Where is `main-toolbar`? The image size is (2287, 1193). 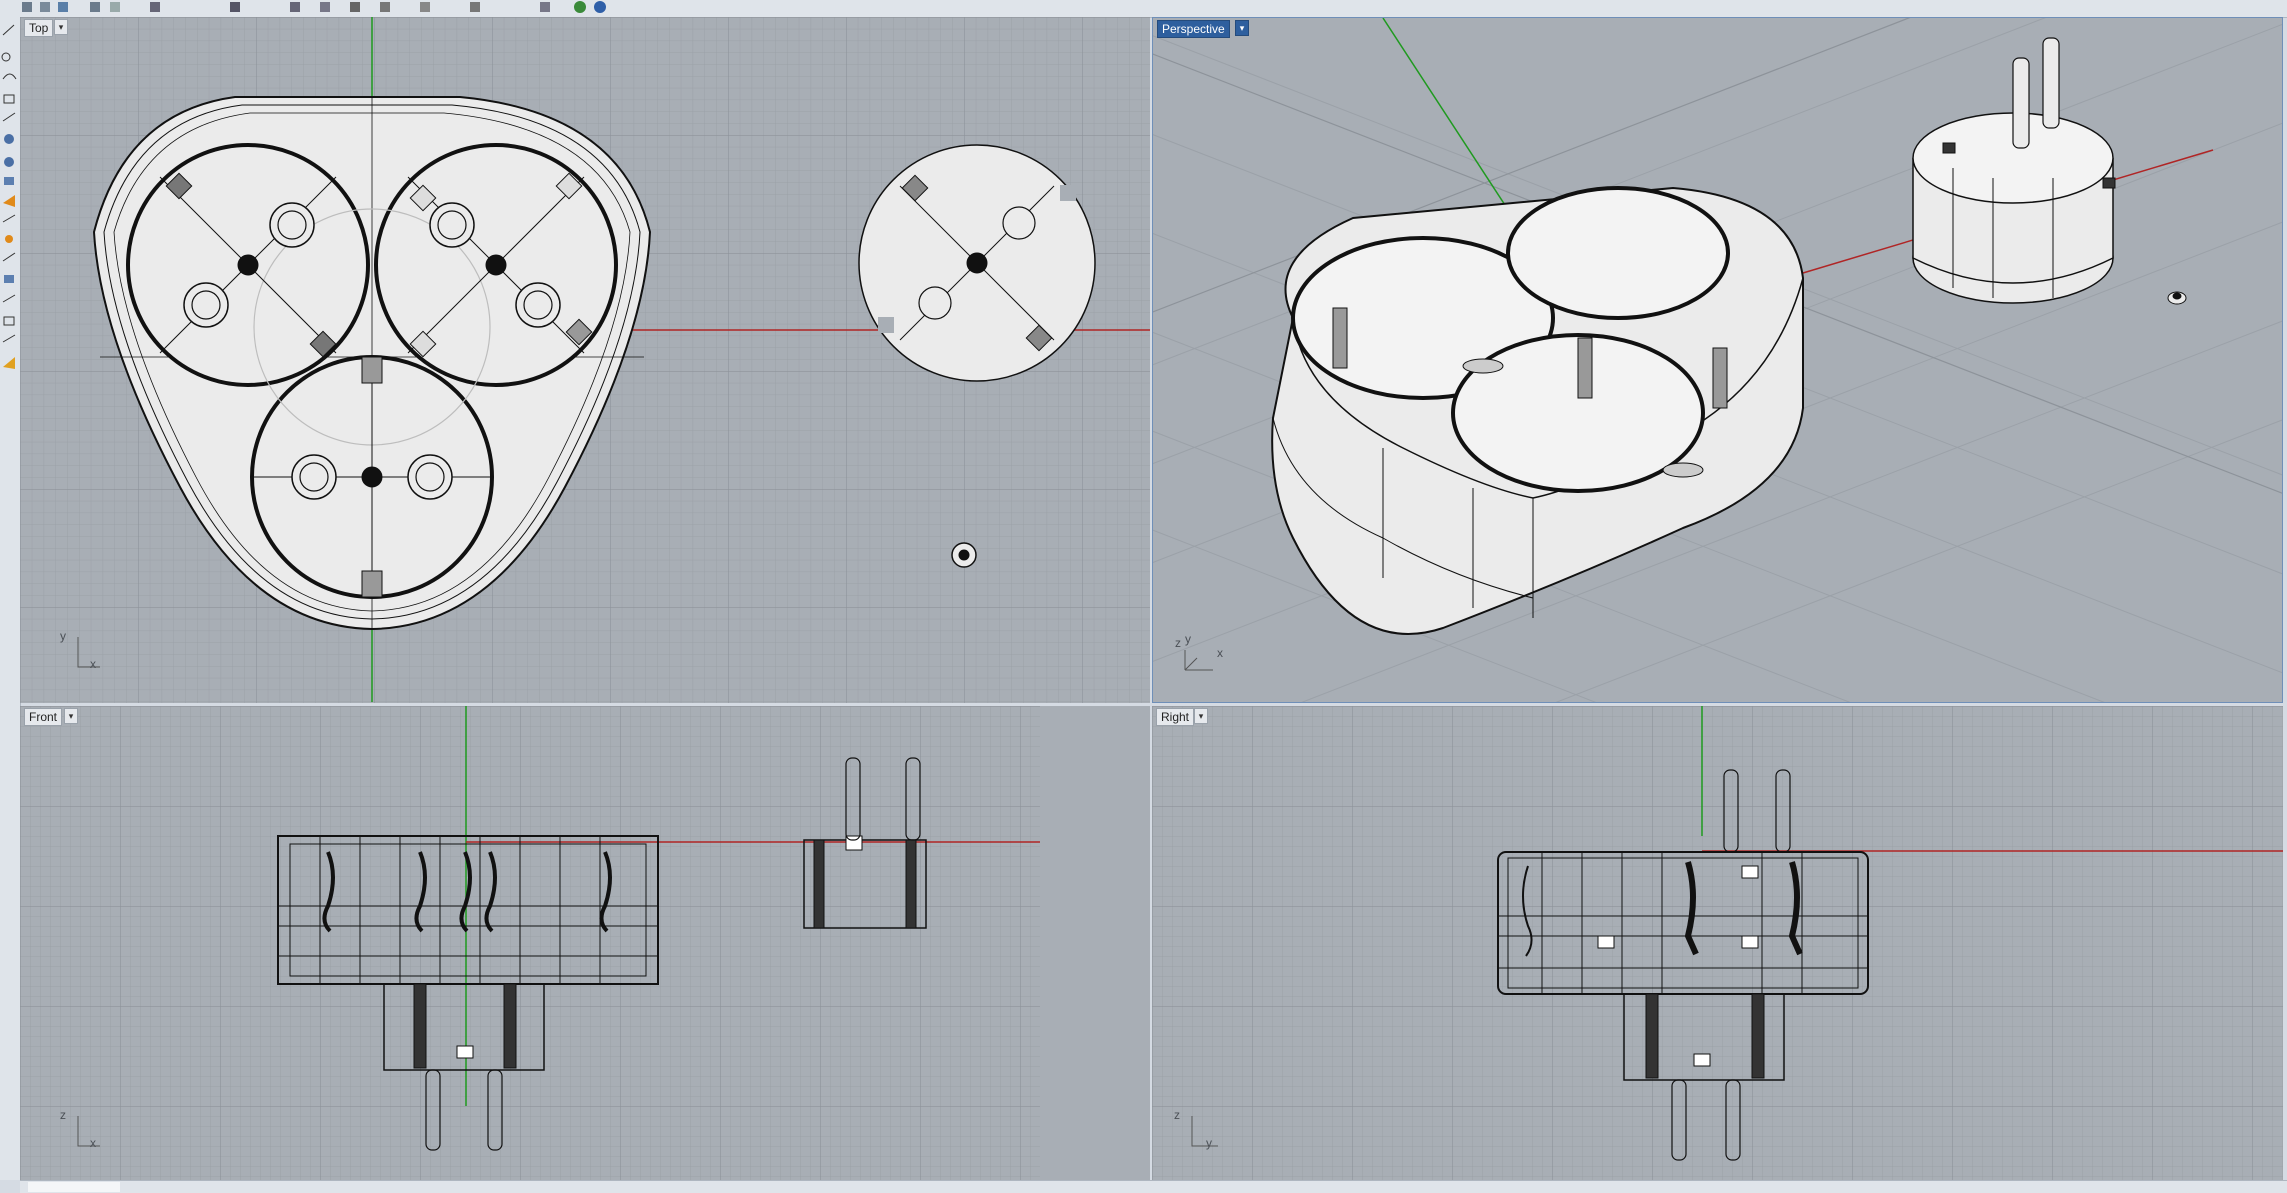 main-toolbar is located at coordinates (1143, 9).